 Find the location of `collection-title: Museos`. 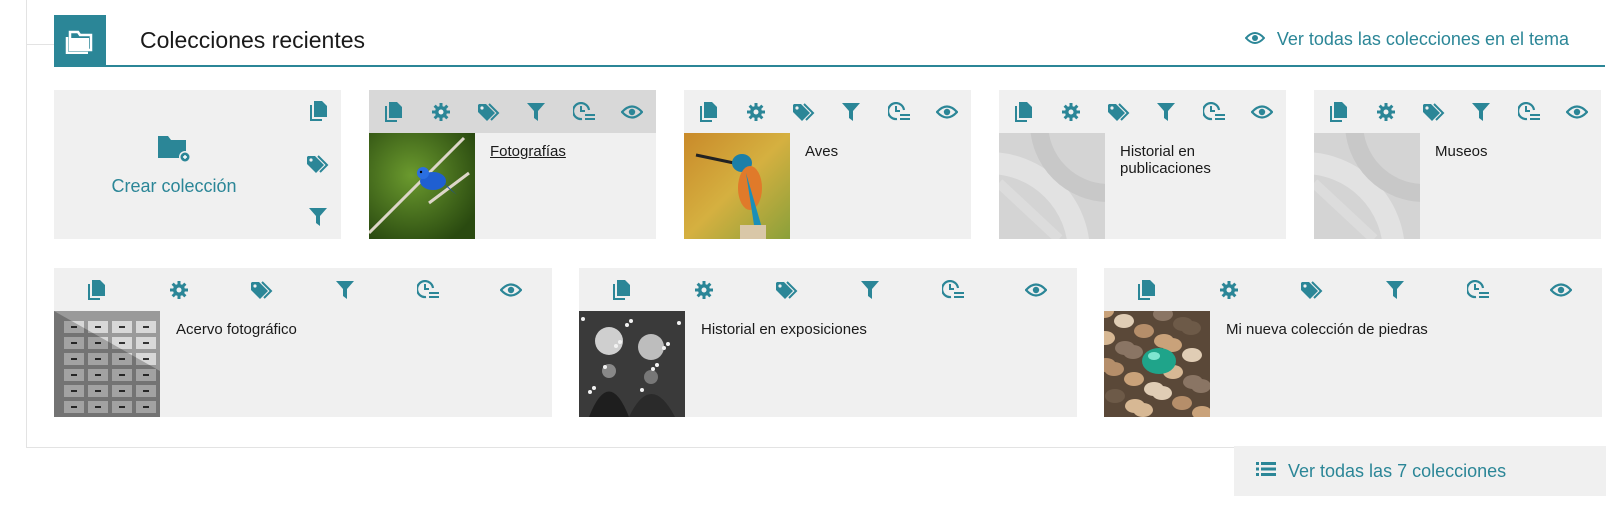

collection-title: Museos is located at coordinates (1513, 151).